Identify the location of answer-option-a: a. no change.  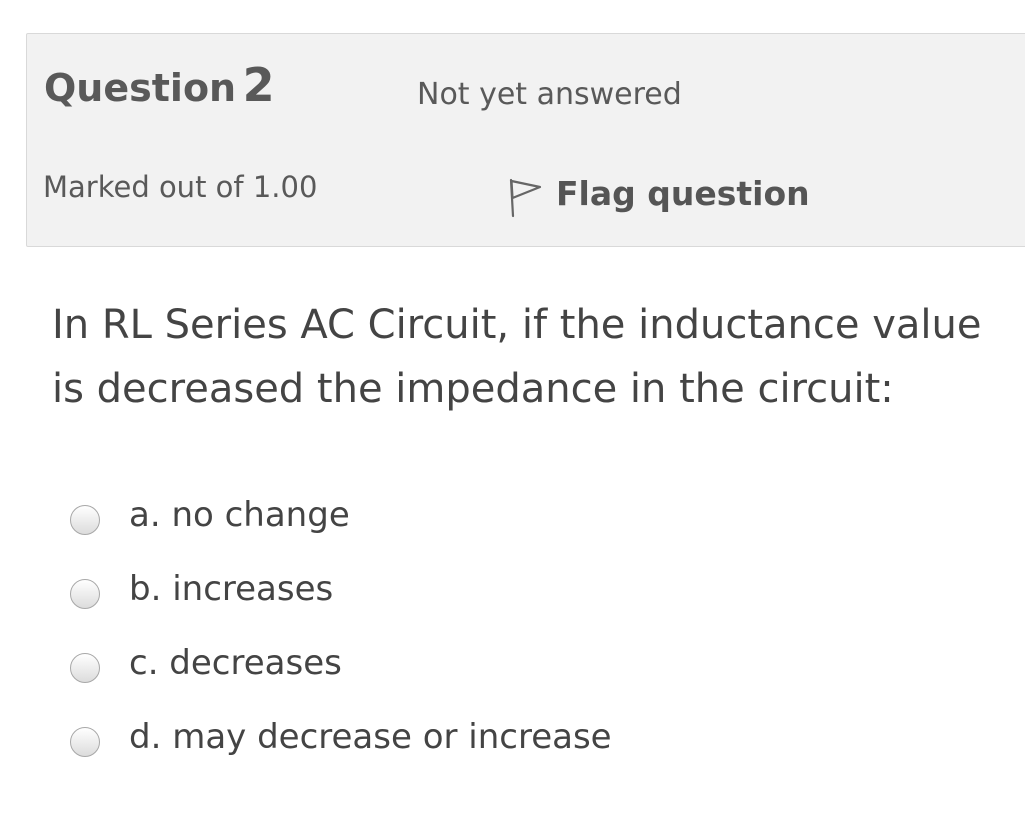
(341, 515).